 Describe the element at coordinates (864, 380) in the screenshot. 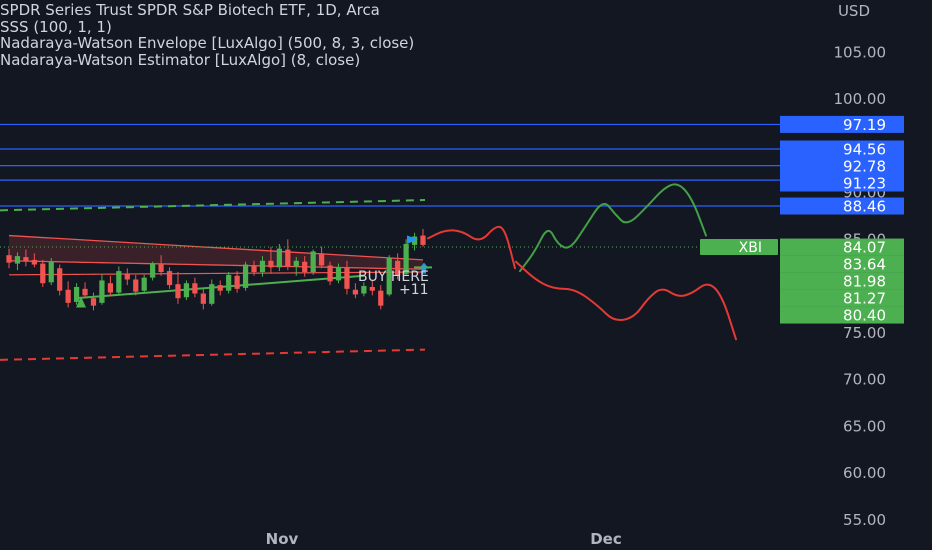

I see `price-tick-label: 70.00` at that location.